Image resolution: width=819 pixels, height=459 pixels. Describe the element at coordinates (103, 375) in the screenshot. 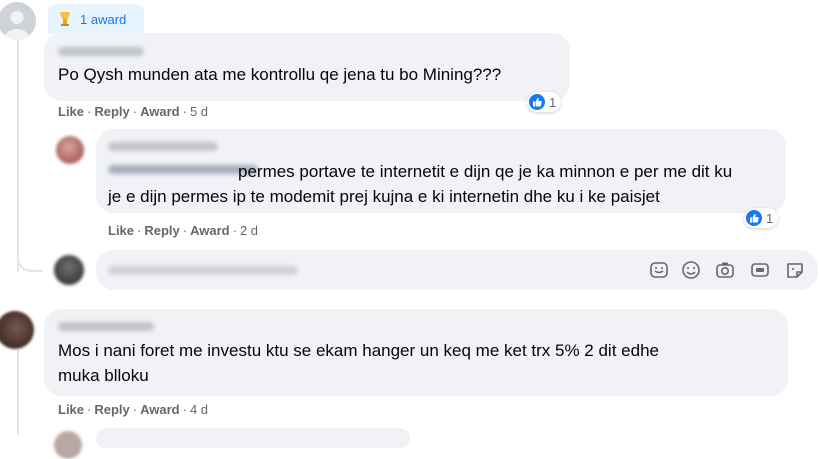

I see `comment-text-line2: muka blloku` at that location.